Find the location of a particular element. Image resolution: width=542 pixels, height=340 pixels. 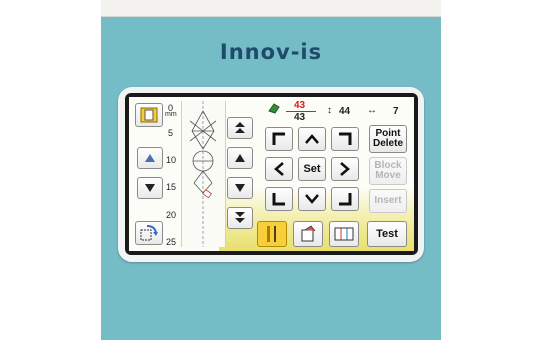

nav-down-button is located at coordinates (312, 199).